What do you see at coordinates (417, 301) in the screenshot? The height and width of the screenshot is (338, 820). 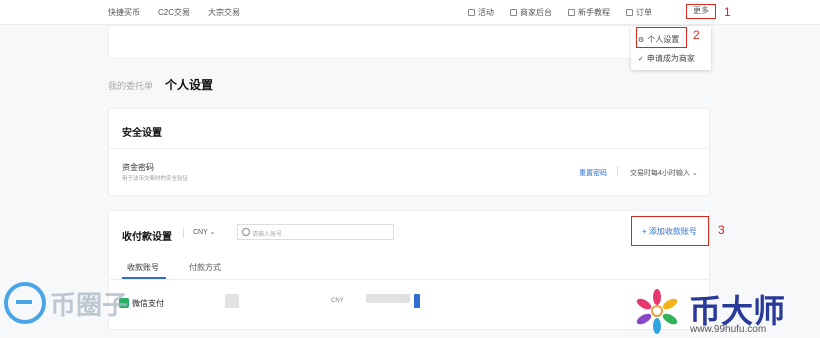 I see `qr-code-icon` at bounding box center [417, 301].